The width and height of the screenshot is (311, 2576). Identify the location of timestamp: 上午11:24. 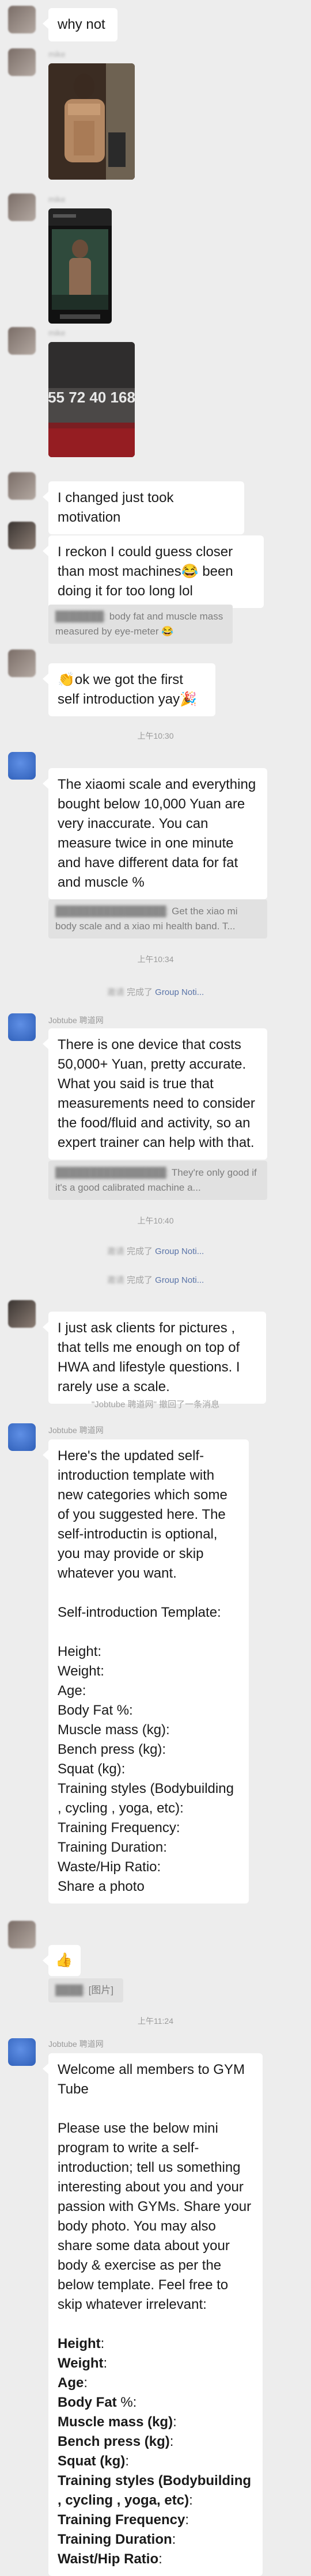
(155, 2021).